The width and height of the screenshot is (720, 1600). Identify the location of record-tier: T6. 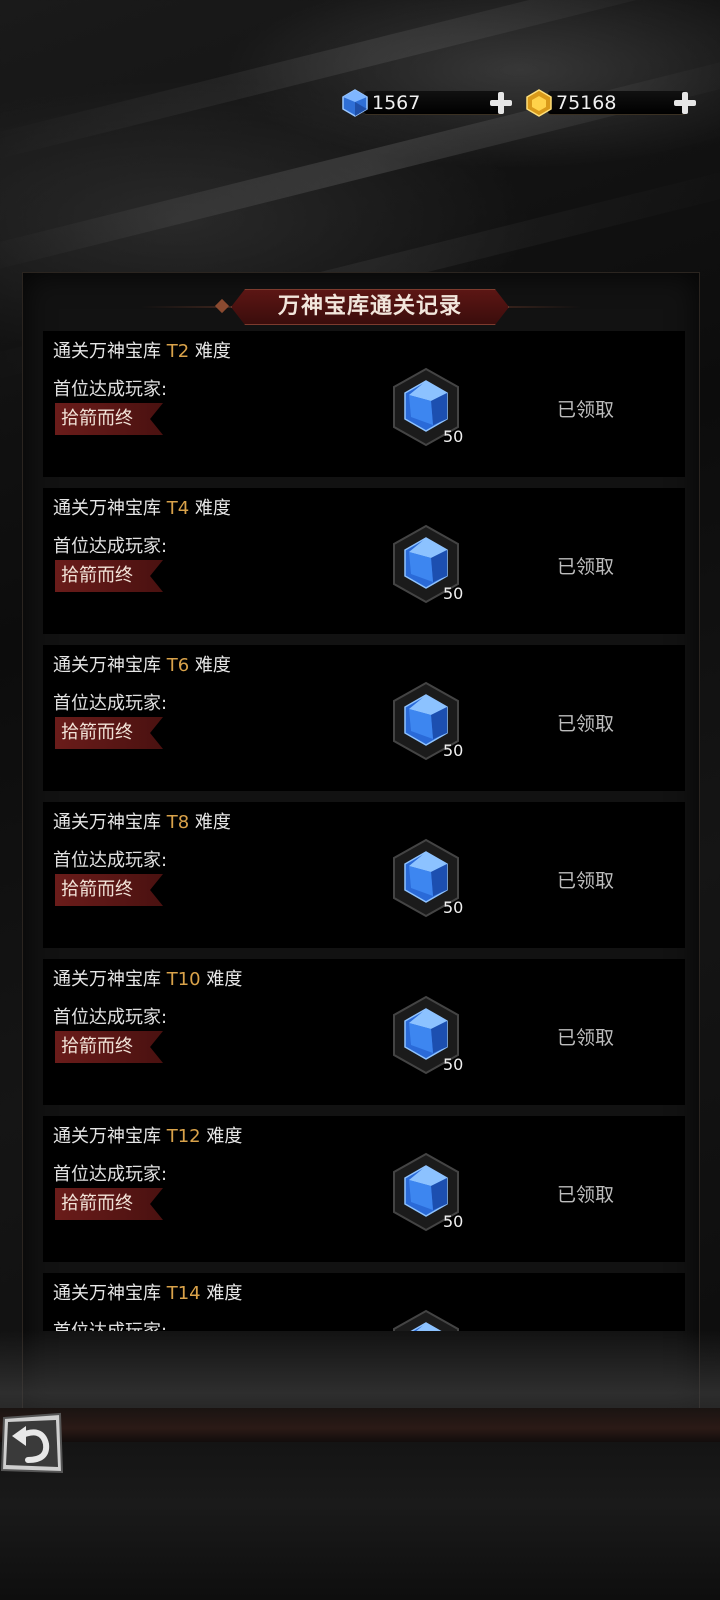
(178, 665).